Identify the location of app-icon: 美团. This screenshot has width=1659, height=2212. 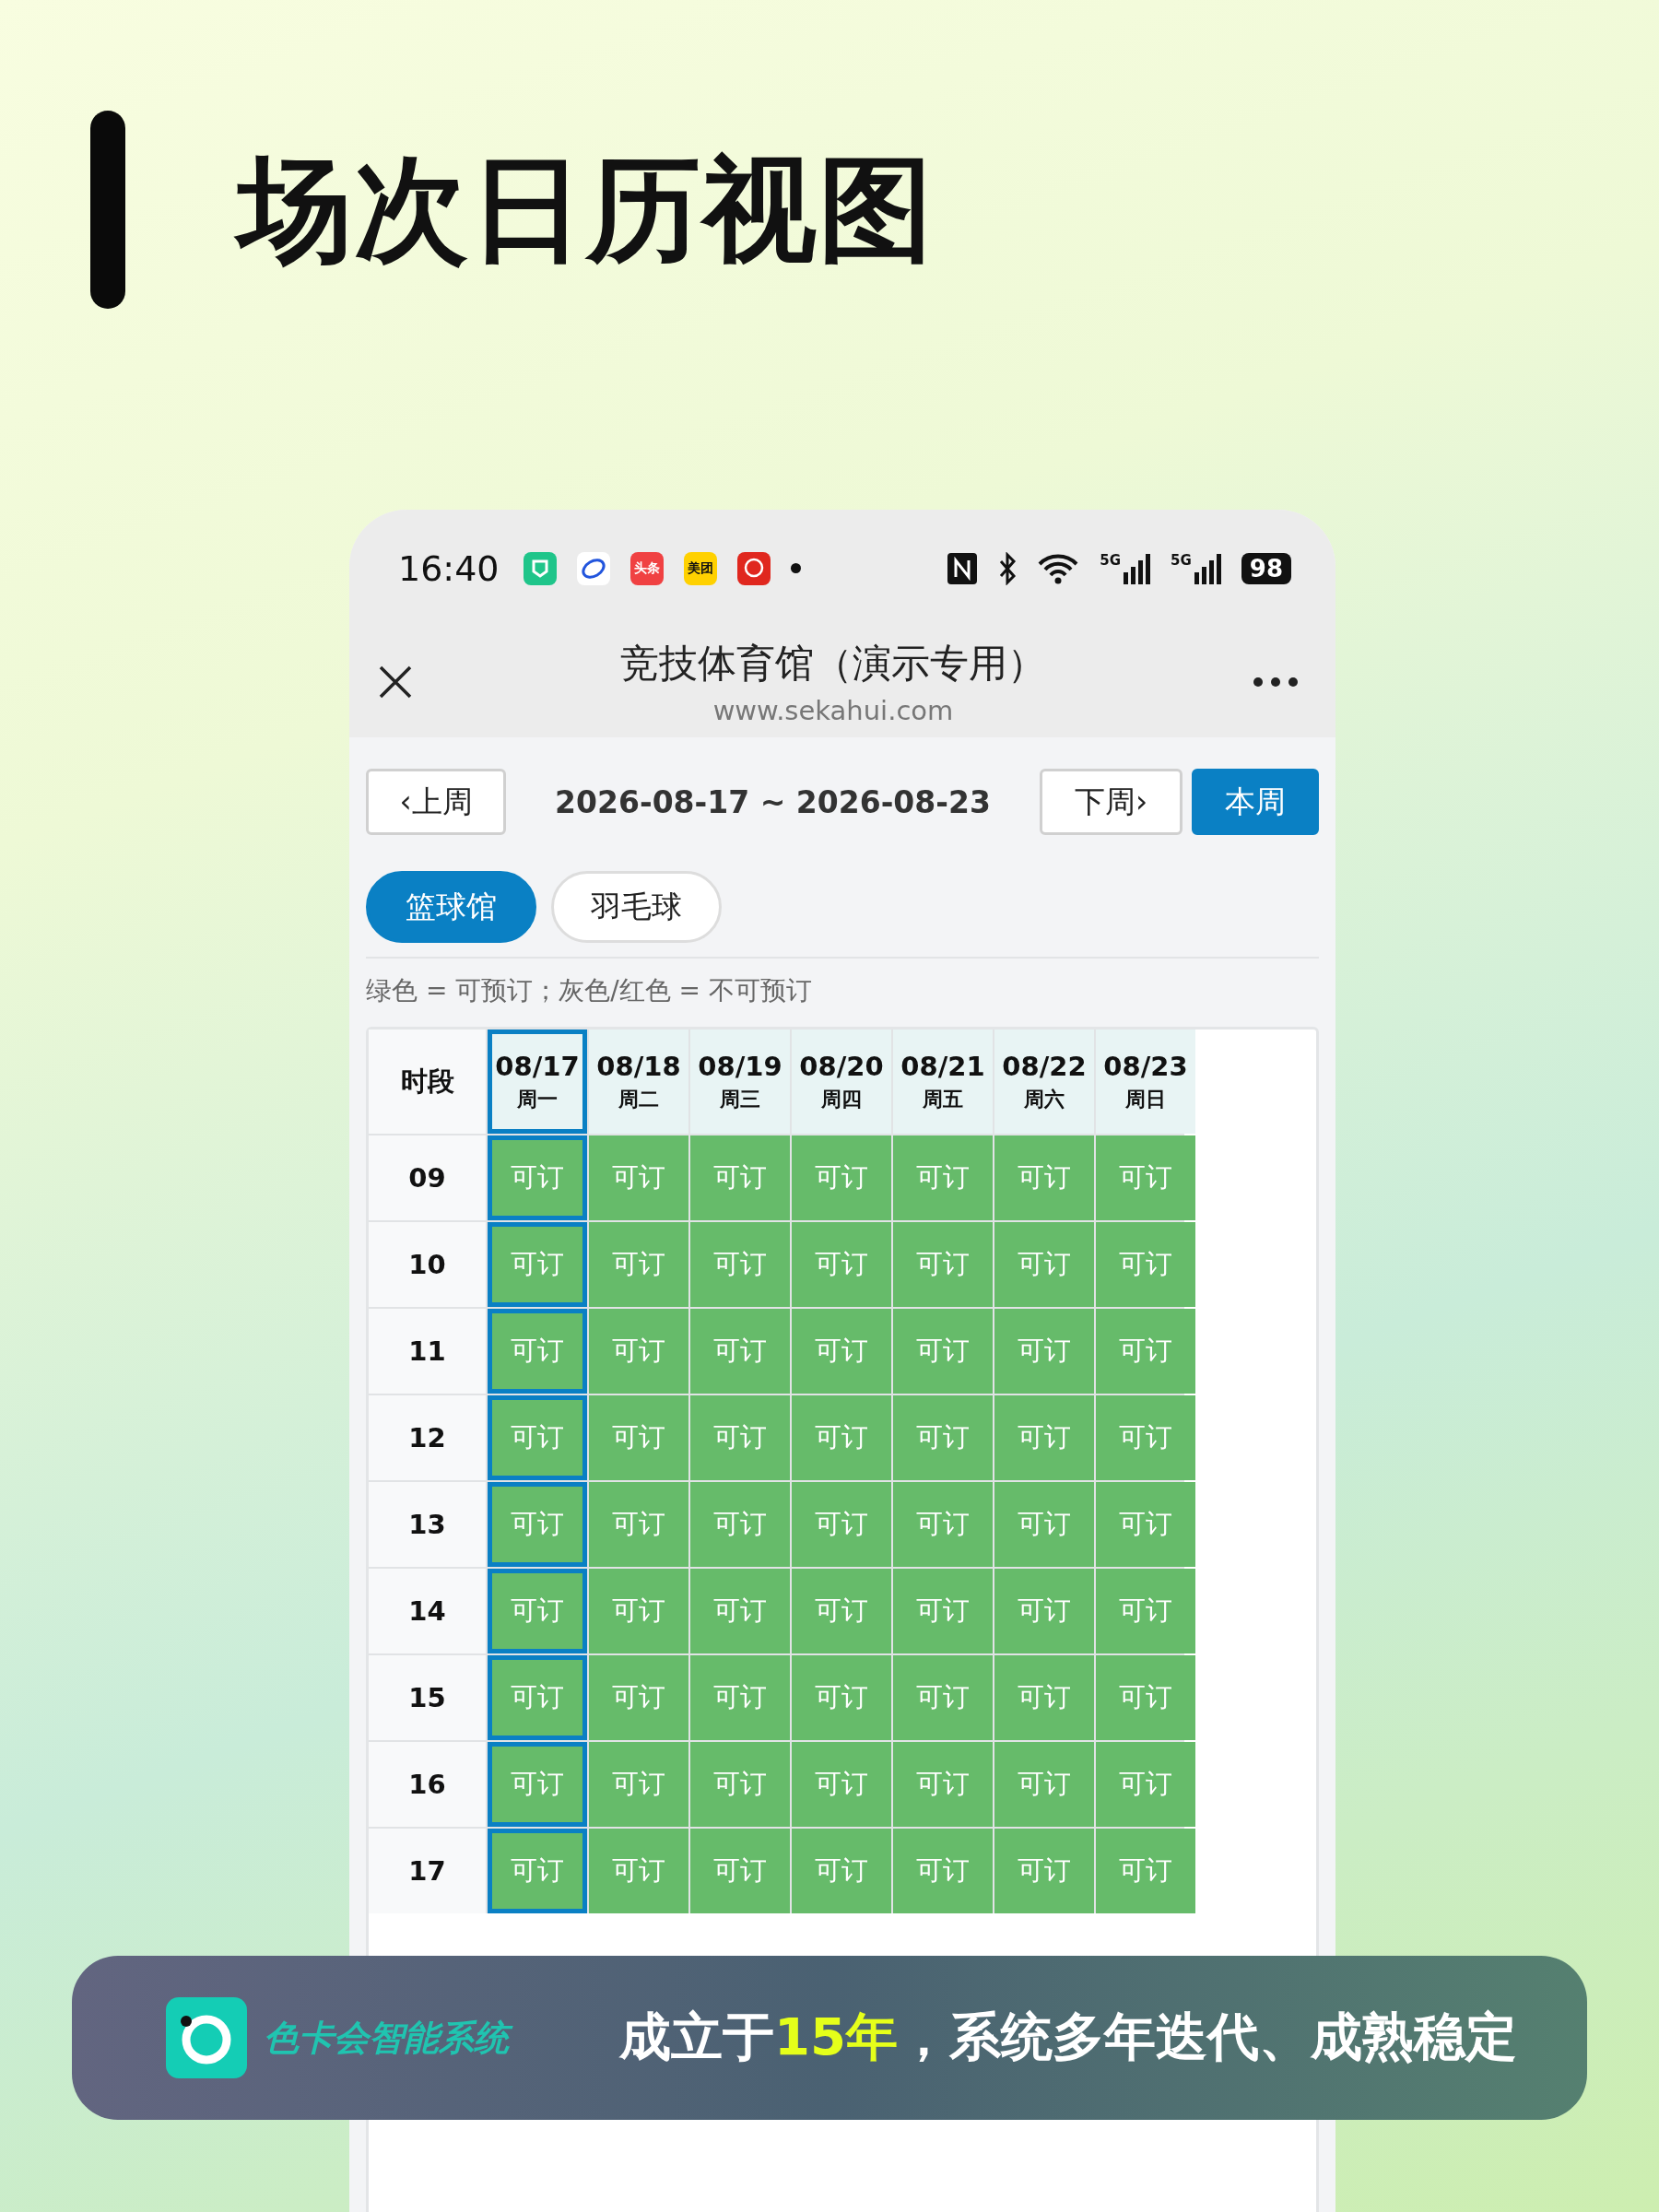
(700, 568).